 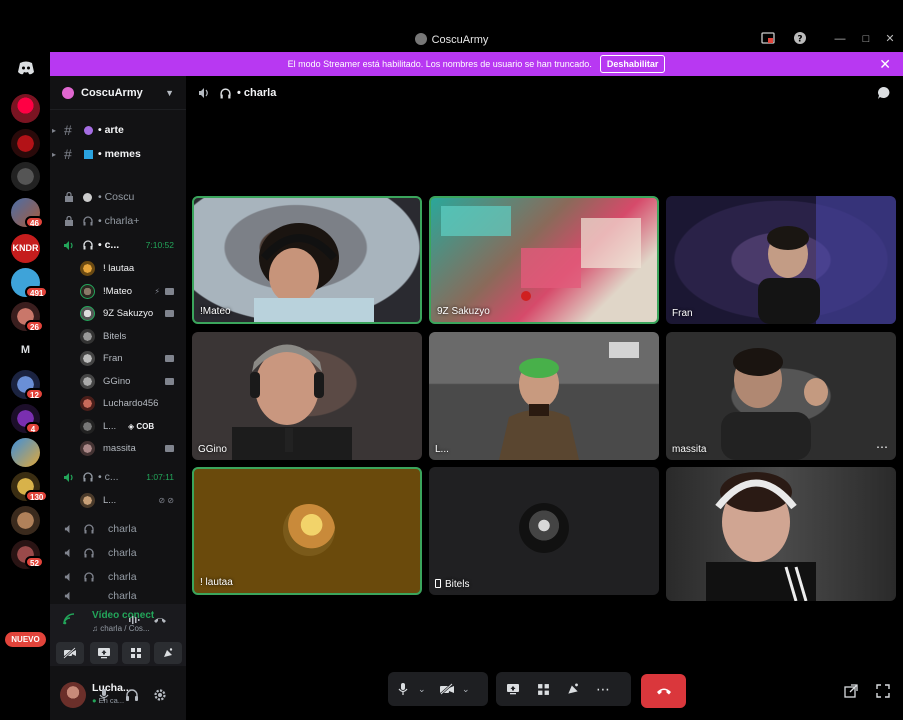 What do you see at coordinates (123, 615) in the screenshot?
I see `voice-status: Vídeo conectado` at bounding box center [123, 615].